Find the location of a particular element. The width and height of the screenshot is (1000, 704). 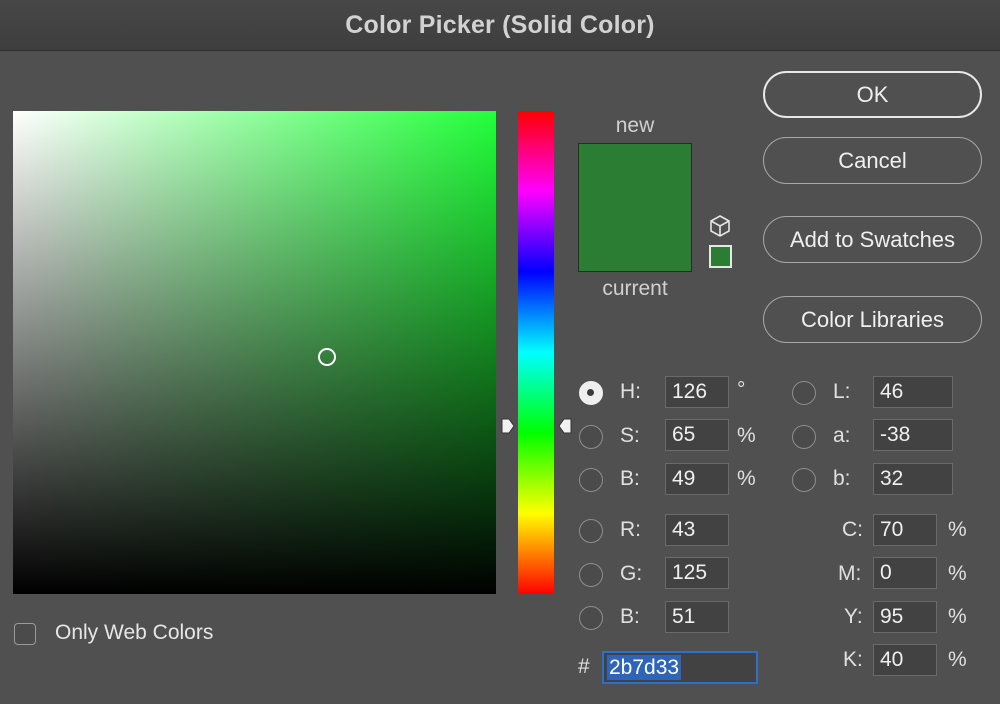

lab-b-input: 32 is located at coordinates (913, 479).